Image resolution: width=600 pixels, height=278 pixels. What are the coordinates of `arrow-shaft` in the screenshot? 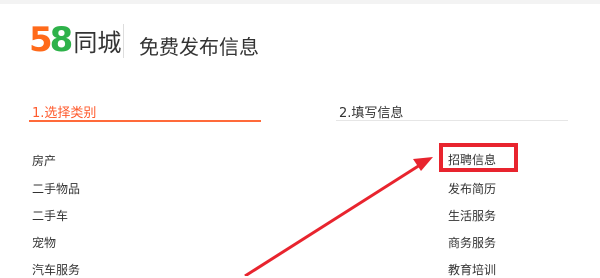 It's located at (332, 219).